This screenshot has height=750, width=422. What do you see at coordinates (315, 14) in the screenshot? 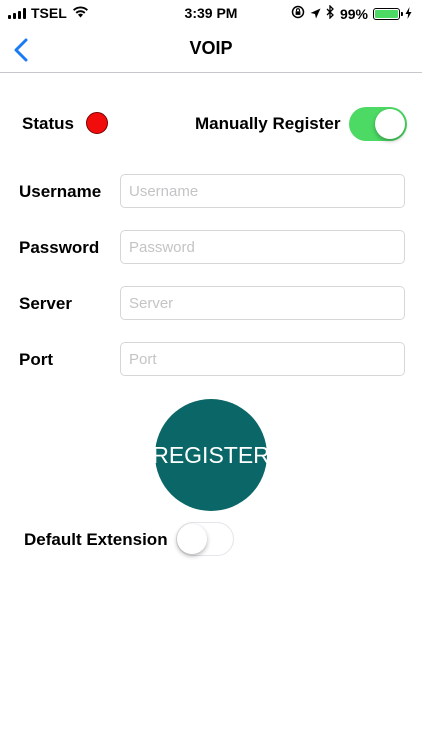
I see `location-icon` at bounding box center [315, 14].